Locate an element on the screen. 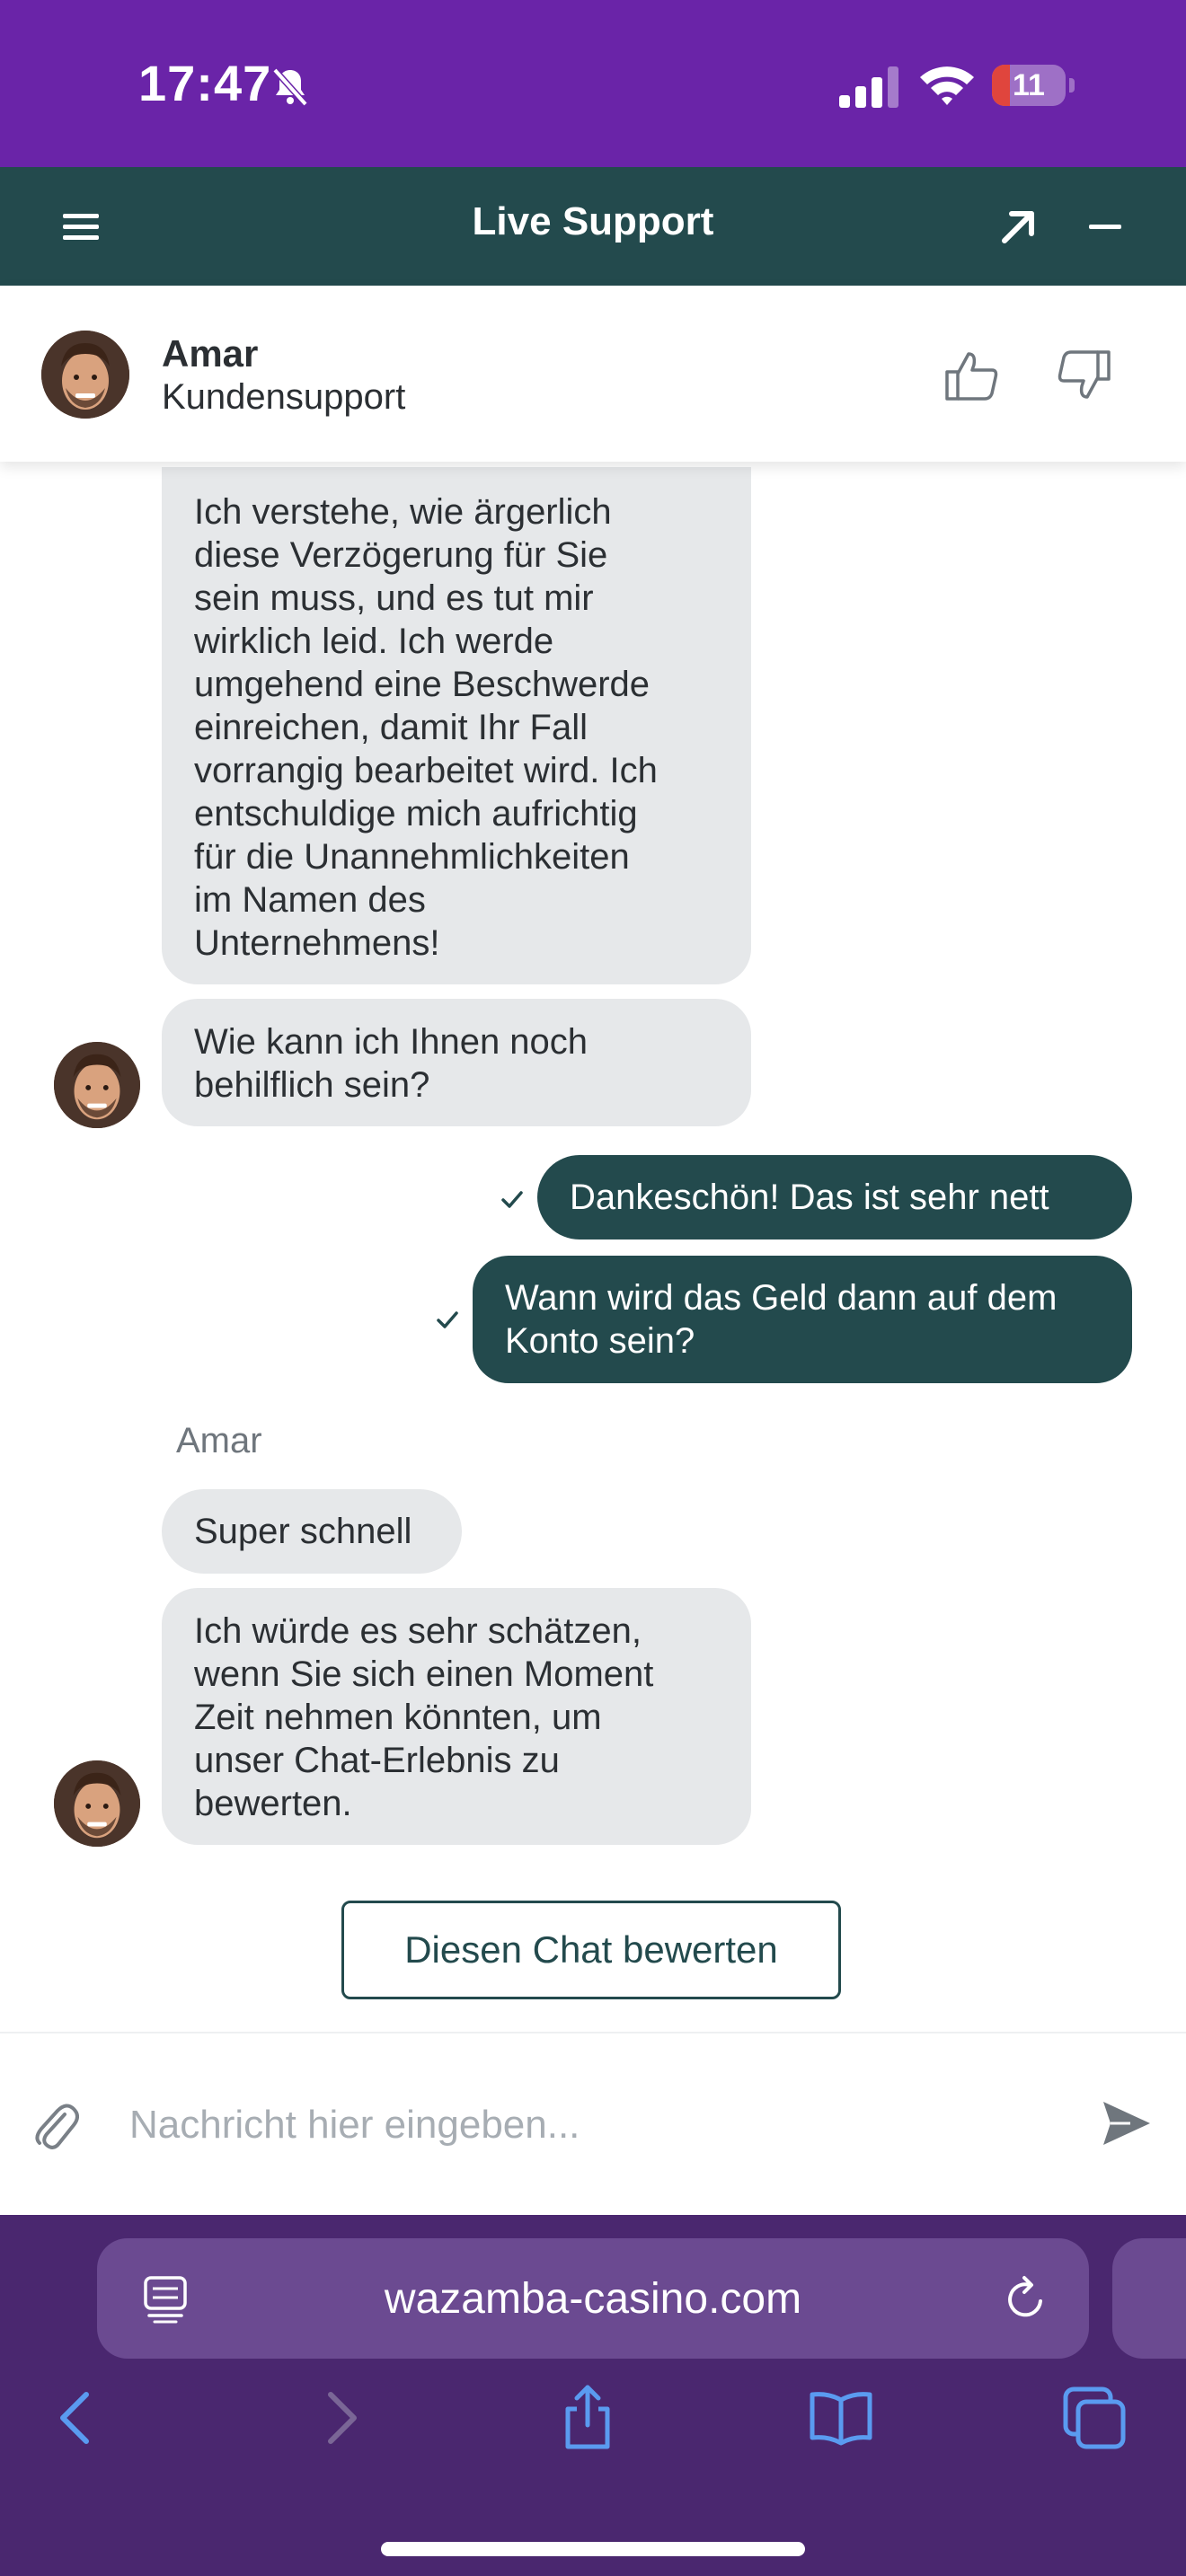  wifi-icon is located at coordinates (947, 85).